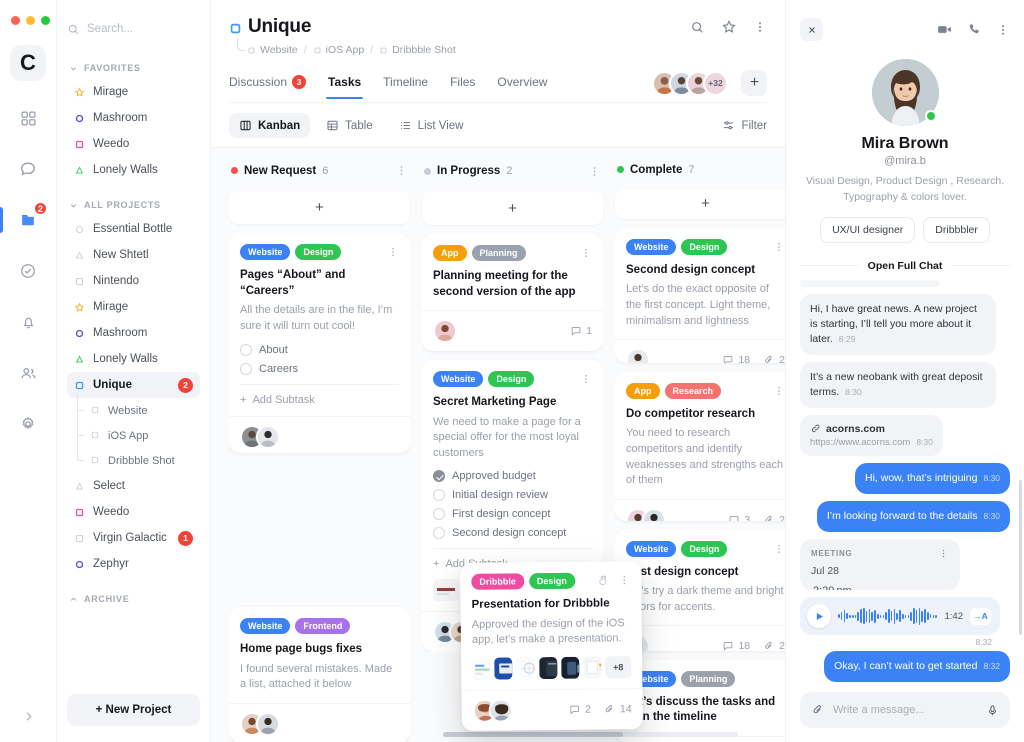 This screenshot has height=742, width=1024. What do you see at coordinates (871, 435) in the screenshot?
I see `message-link-preview: acorns.com https://www.acorns.com 8:30` at bounding box center [871, 435].